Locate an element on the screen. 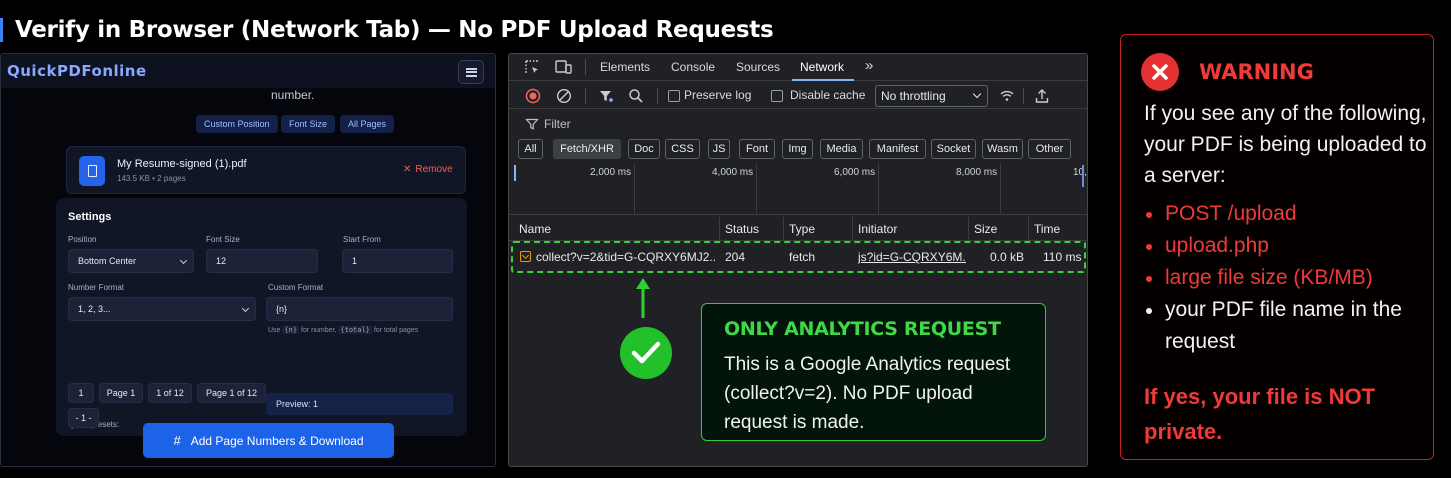 The width and height of the screenshot is (1451, 478). column-name: Name is located at coordinates (535, 229).